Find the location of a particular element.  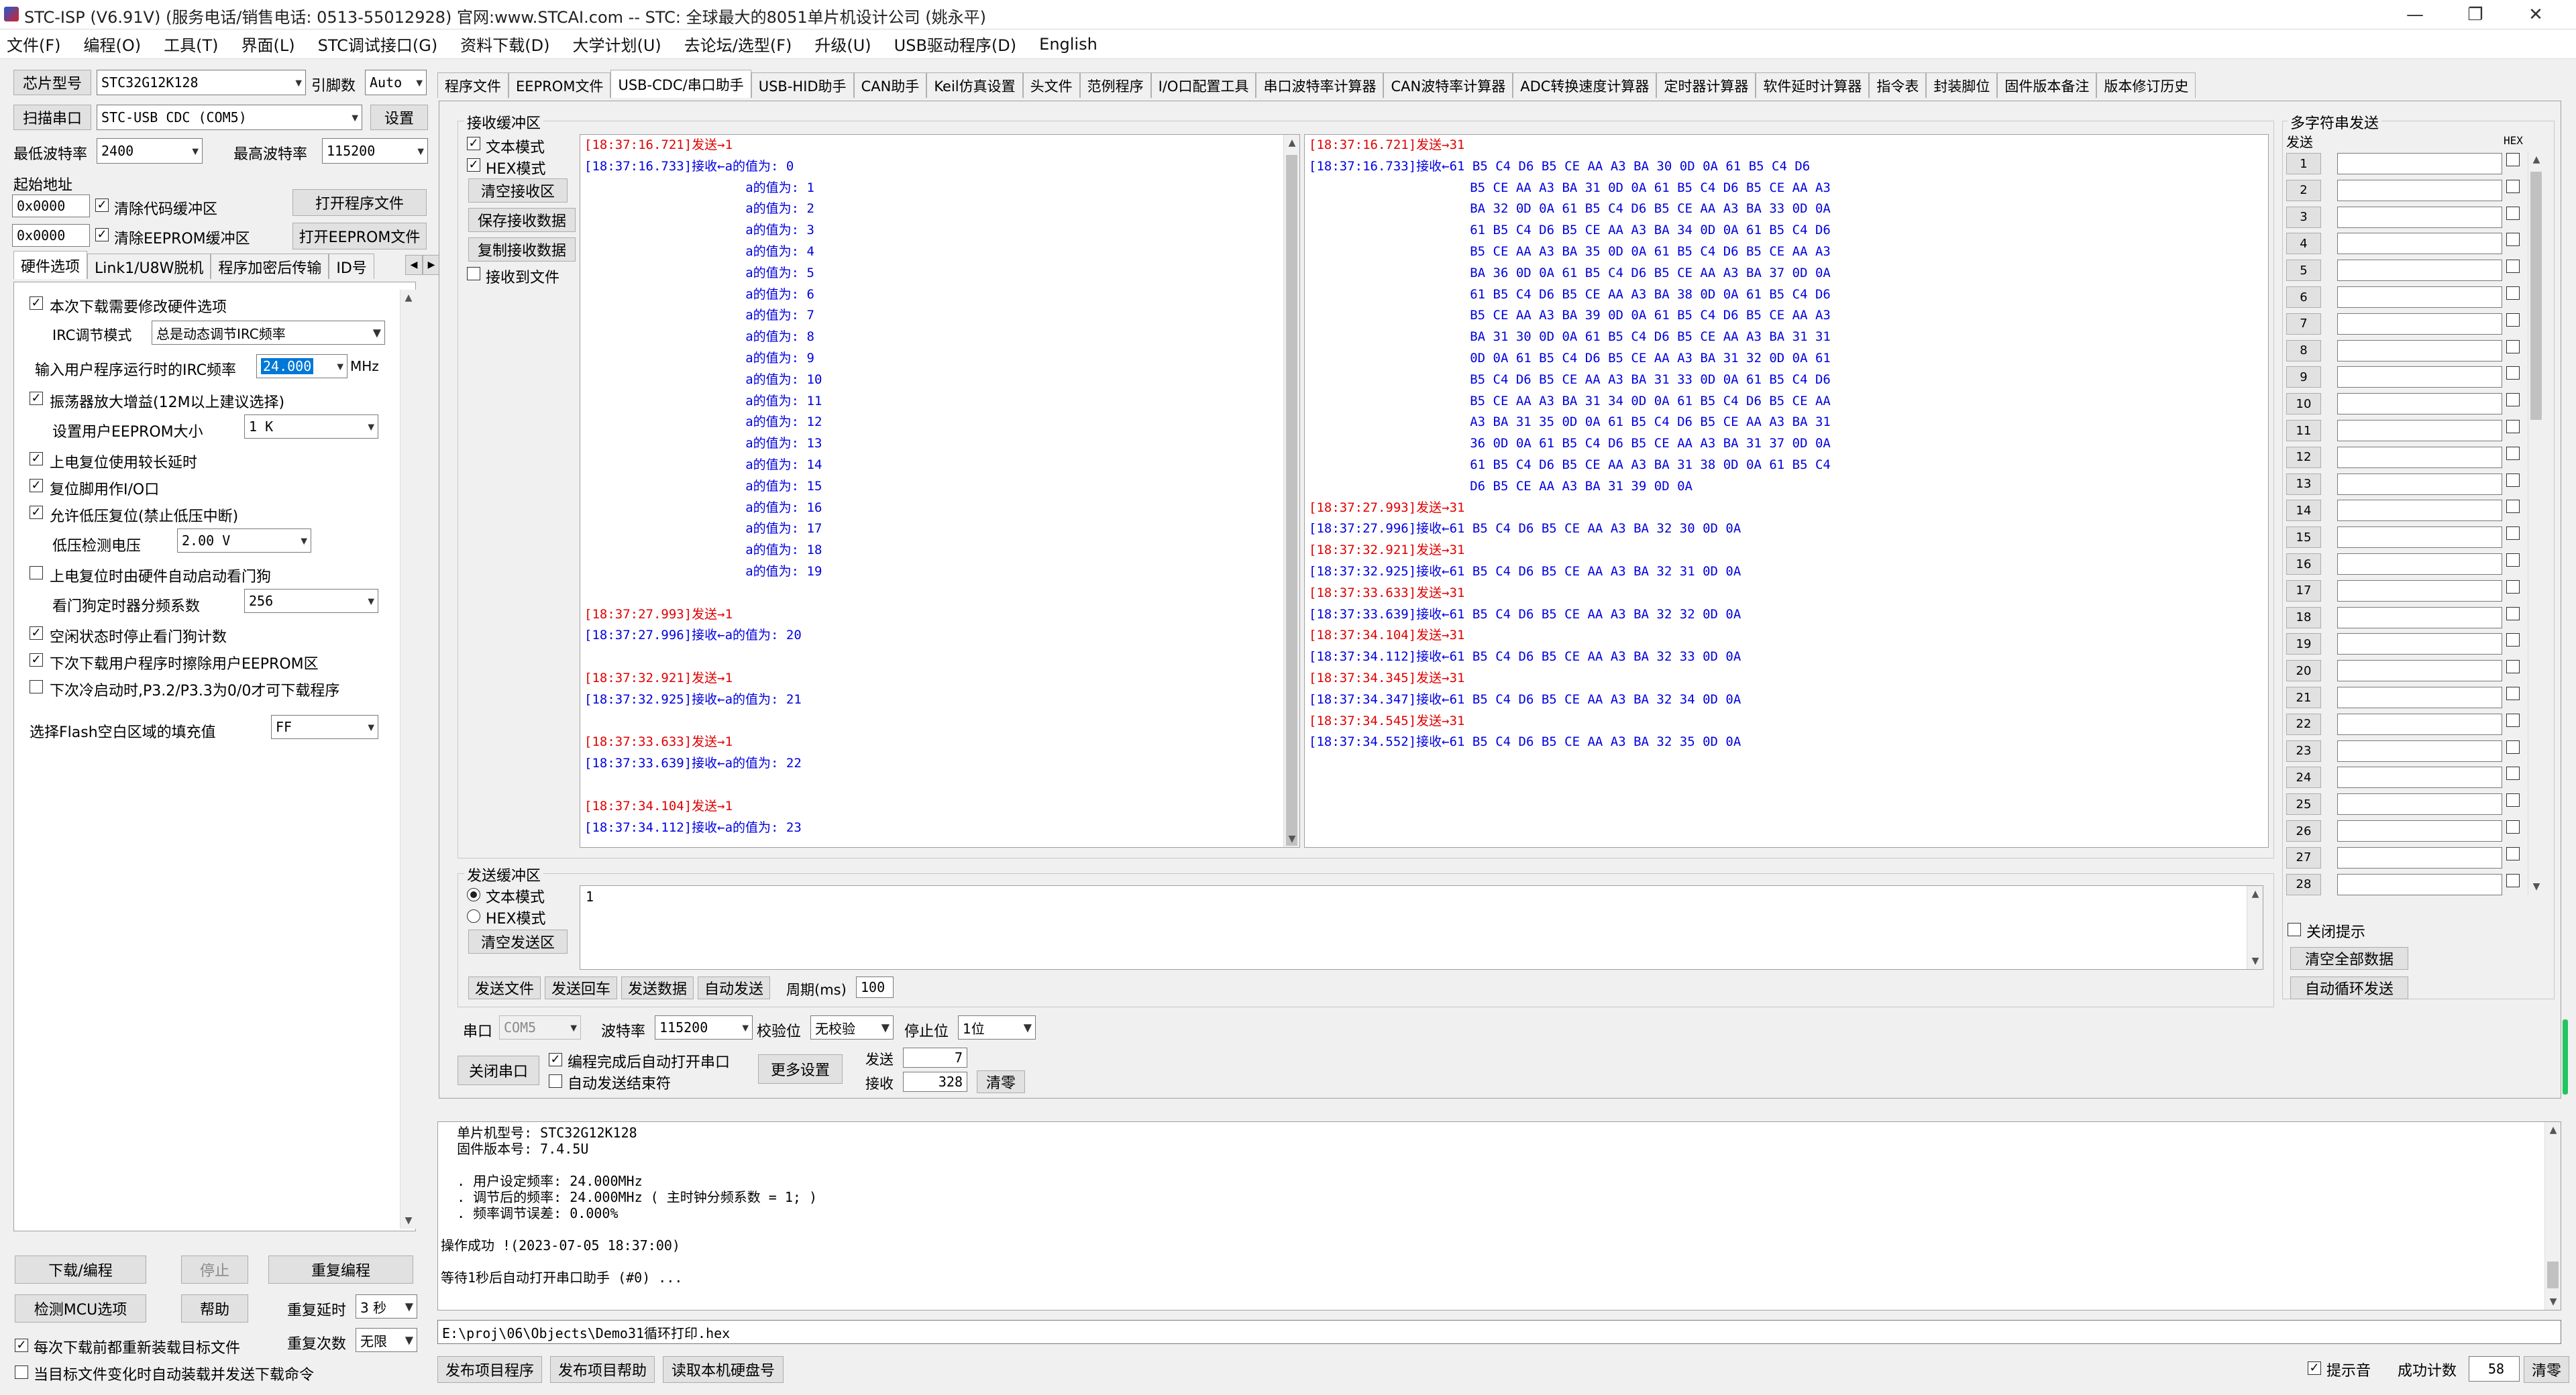

multi-send-button: 1 is located at coordinates (2303, 163).